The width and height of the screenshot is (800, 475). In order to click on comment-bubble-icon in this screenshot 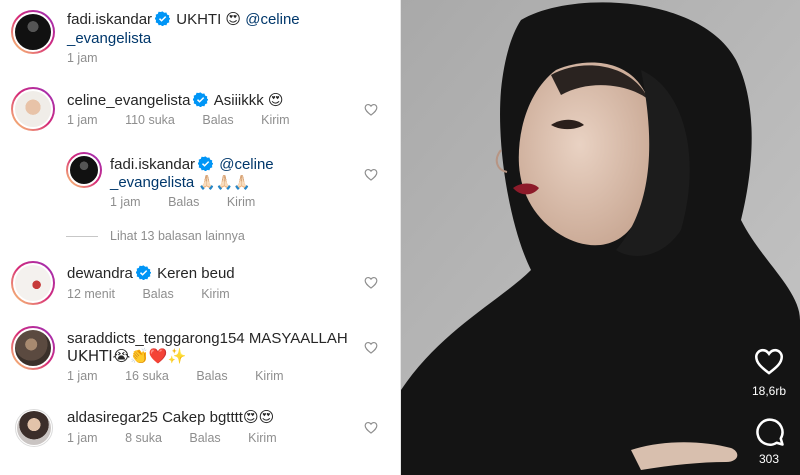, I will do `click(770, 432)`.